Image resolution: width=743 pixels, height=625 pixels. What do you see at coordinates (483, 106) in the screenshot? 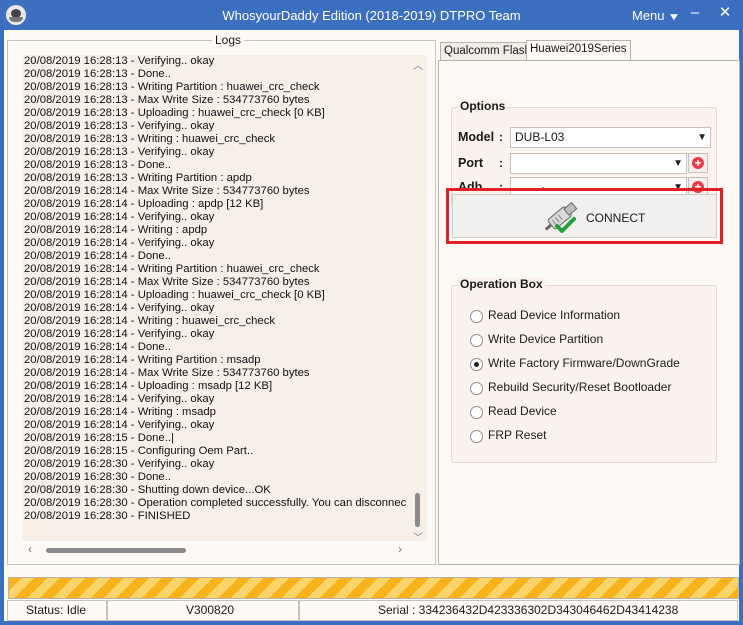
I see `options-title: Options` at bounding box center [483, 106].